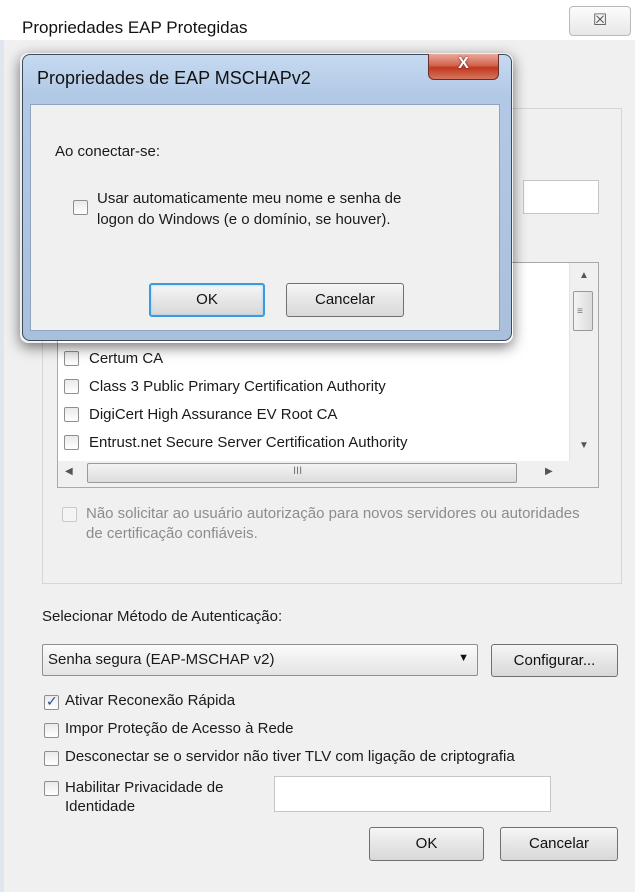 Image resolution: width=635 pixels, height=892 pixels. I want to click on identity-privacy-label: Habilitar Privacidade de Identidade, so click(144, 797).